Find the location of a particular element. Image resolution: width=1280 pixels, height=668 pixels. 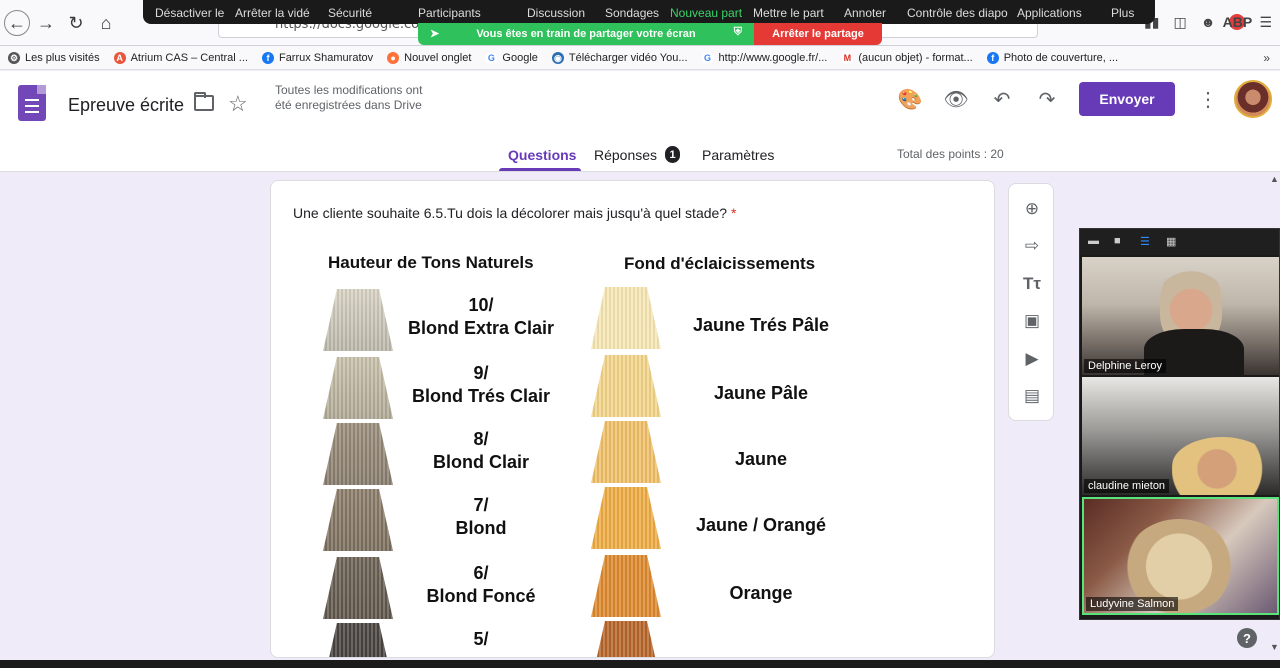

zoom-participants-button: Participants is located at coordinates (449, 13).